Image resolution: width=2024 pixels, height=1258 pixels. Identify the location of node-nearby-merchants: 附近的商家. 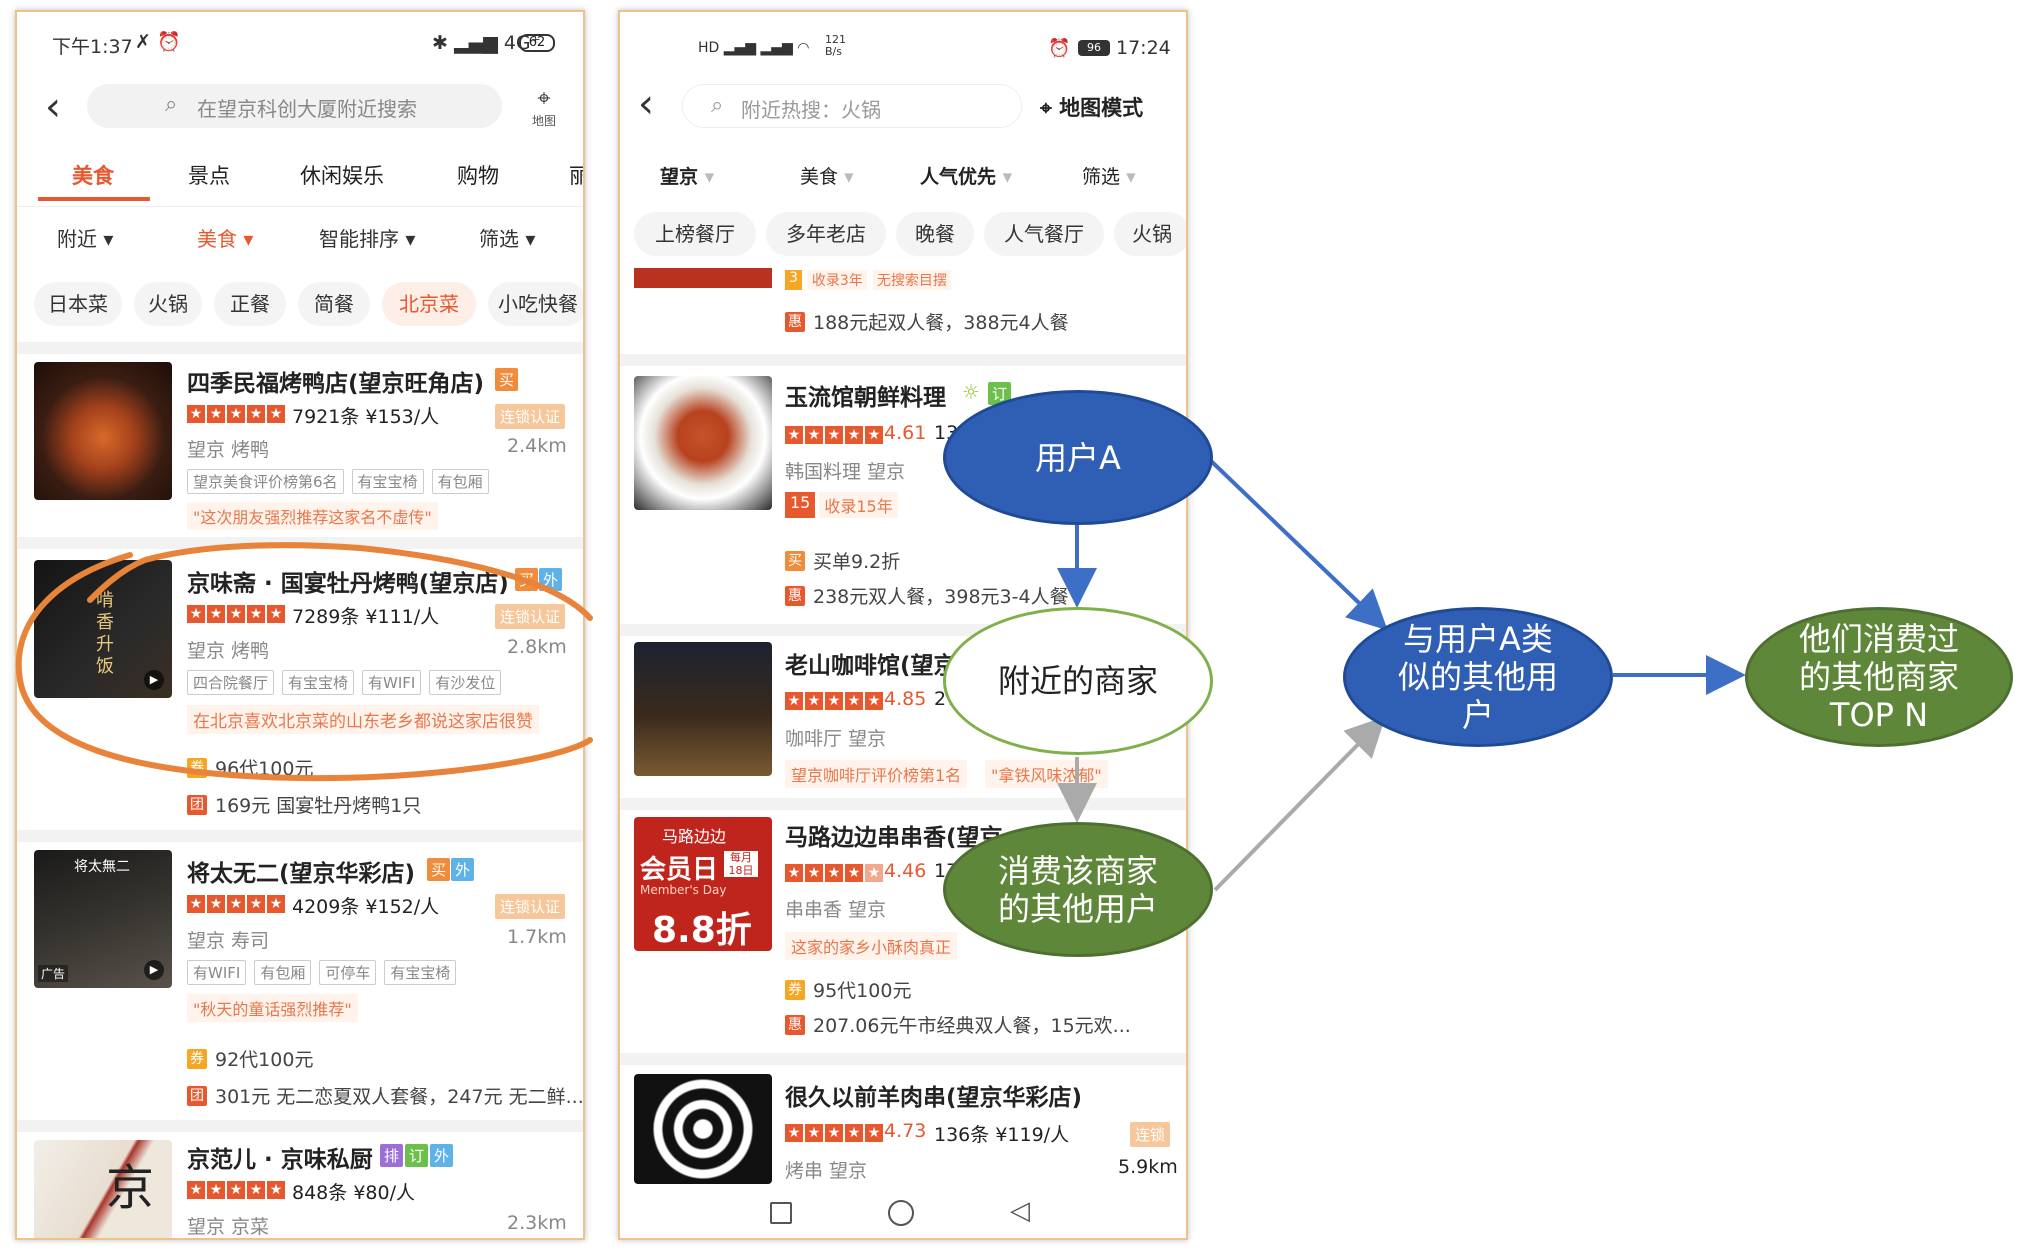
(1078, 681).